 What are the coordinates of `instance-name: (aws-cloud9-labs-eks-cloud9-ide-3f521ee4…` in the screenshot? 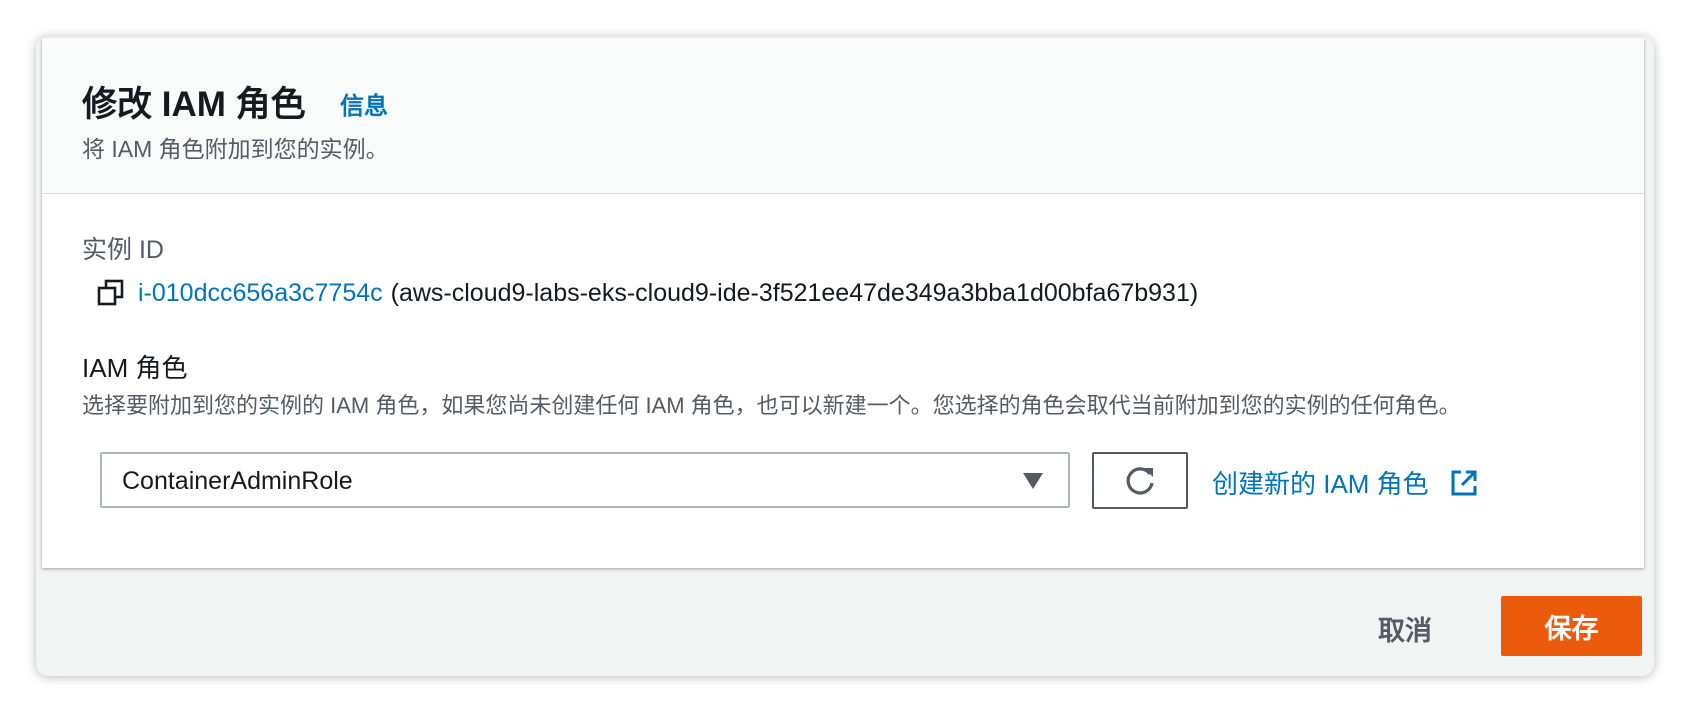 It's located at (794, 292).